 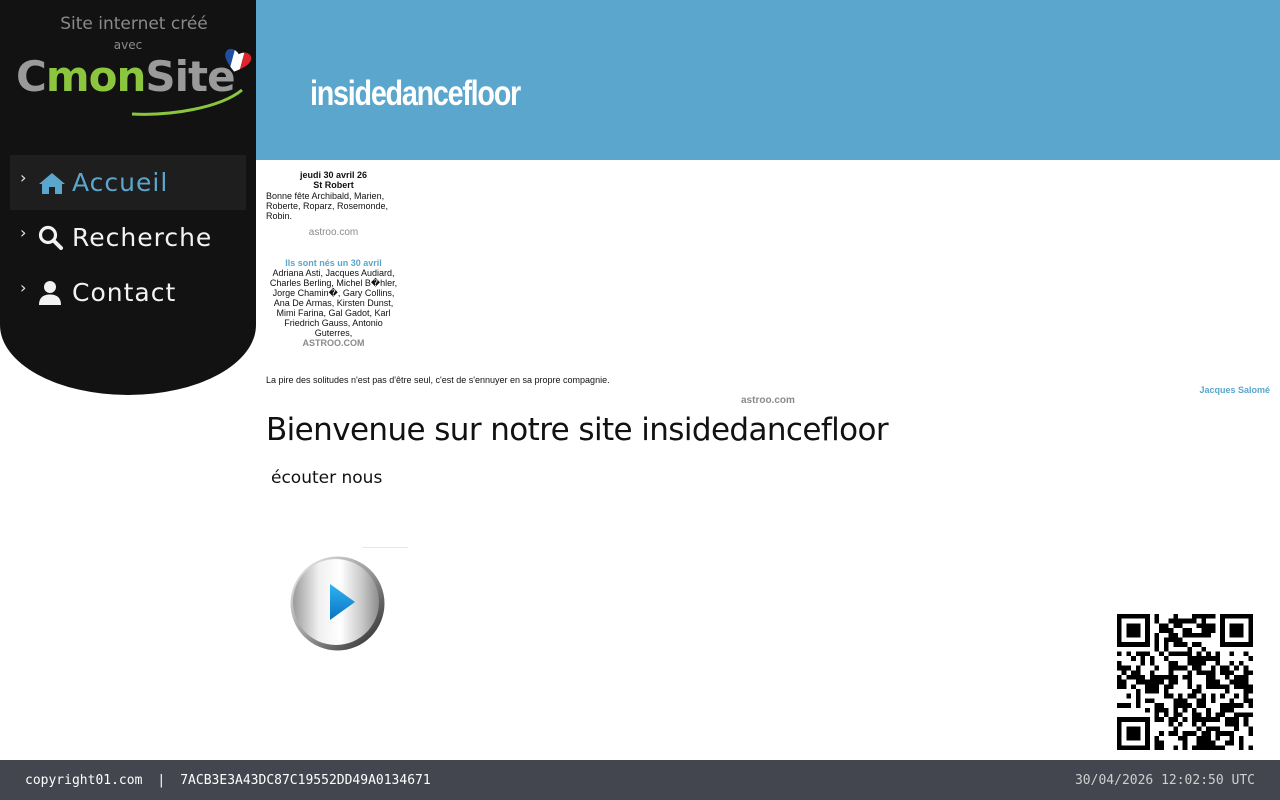 What do you see at coordinates (83, 780) in the screenshot?
I see `footer-copyright-link: copyright01.com` at bounding box center [83, 780].